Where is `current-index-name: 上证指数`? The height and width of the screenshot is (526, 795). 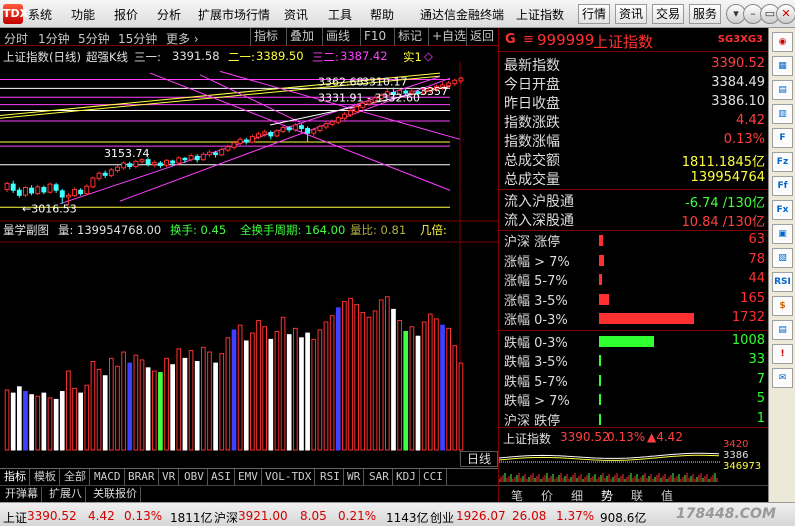
current-index-name: 上证指数 is located at coordinates (540, 14).